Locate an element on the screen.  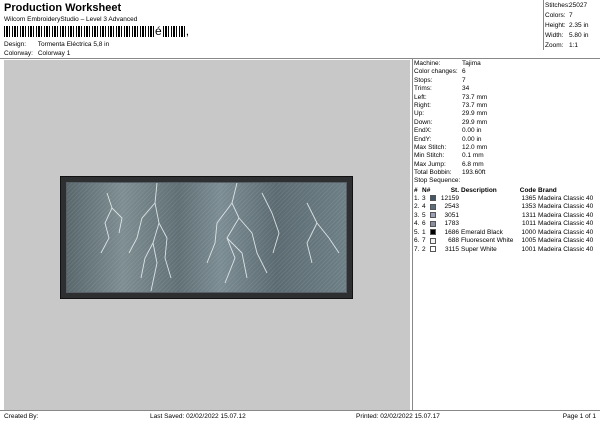
thread-description: Super White is located at coordinates (479, 249).